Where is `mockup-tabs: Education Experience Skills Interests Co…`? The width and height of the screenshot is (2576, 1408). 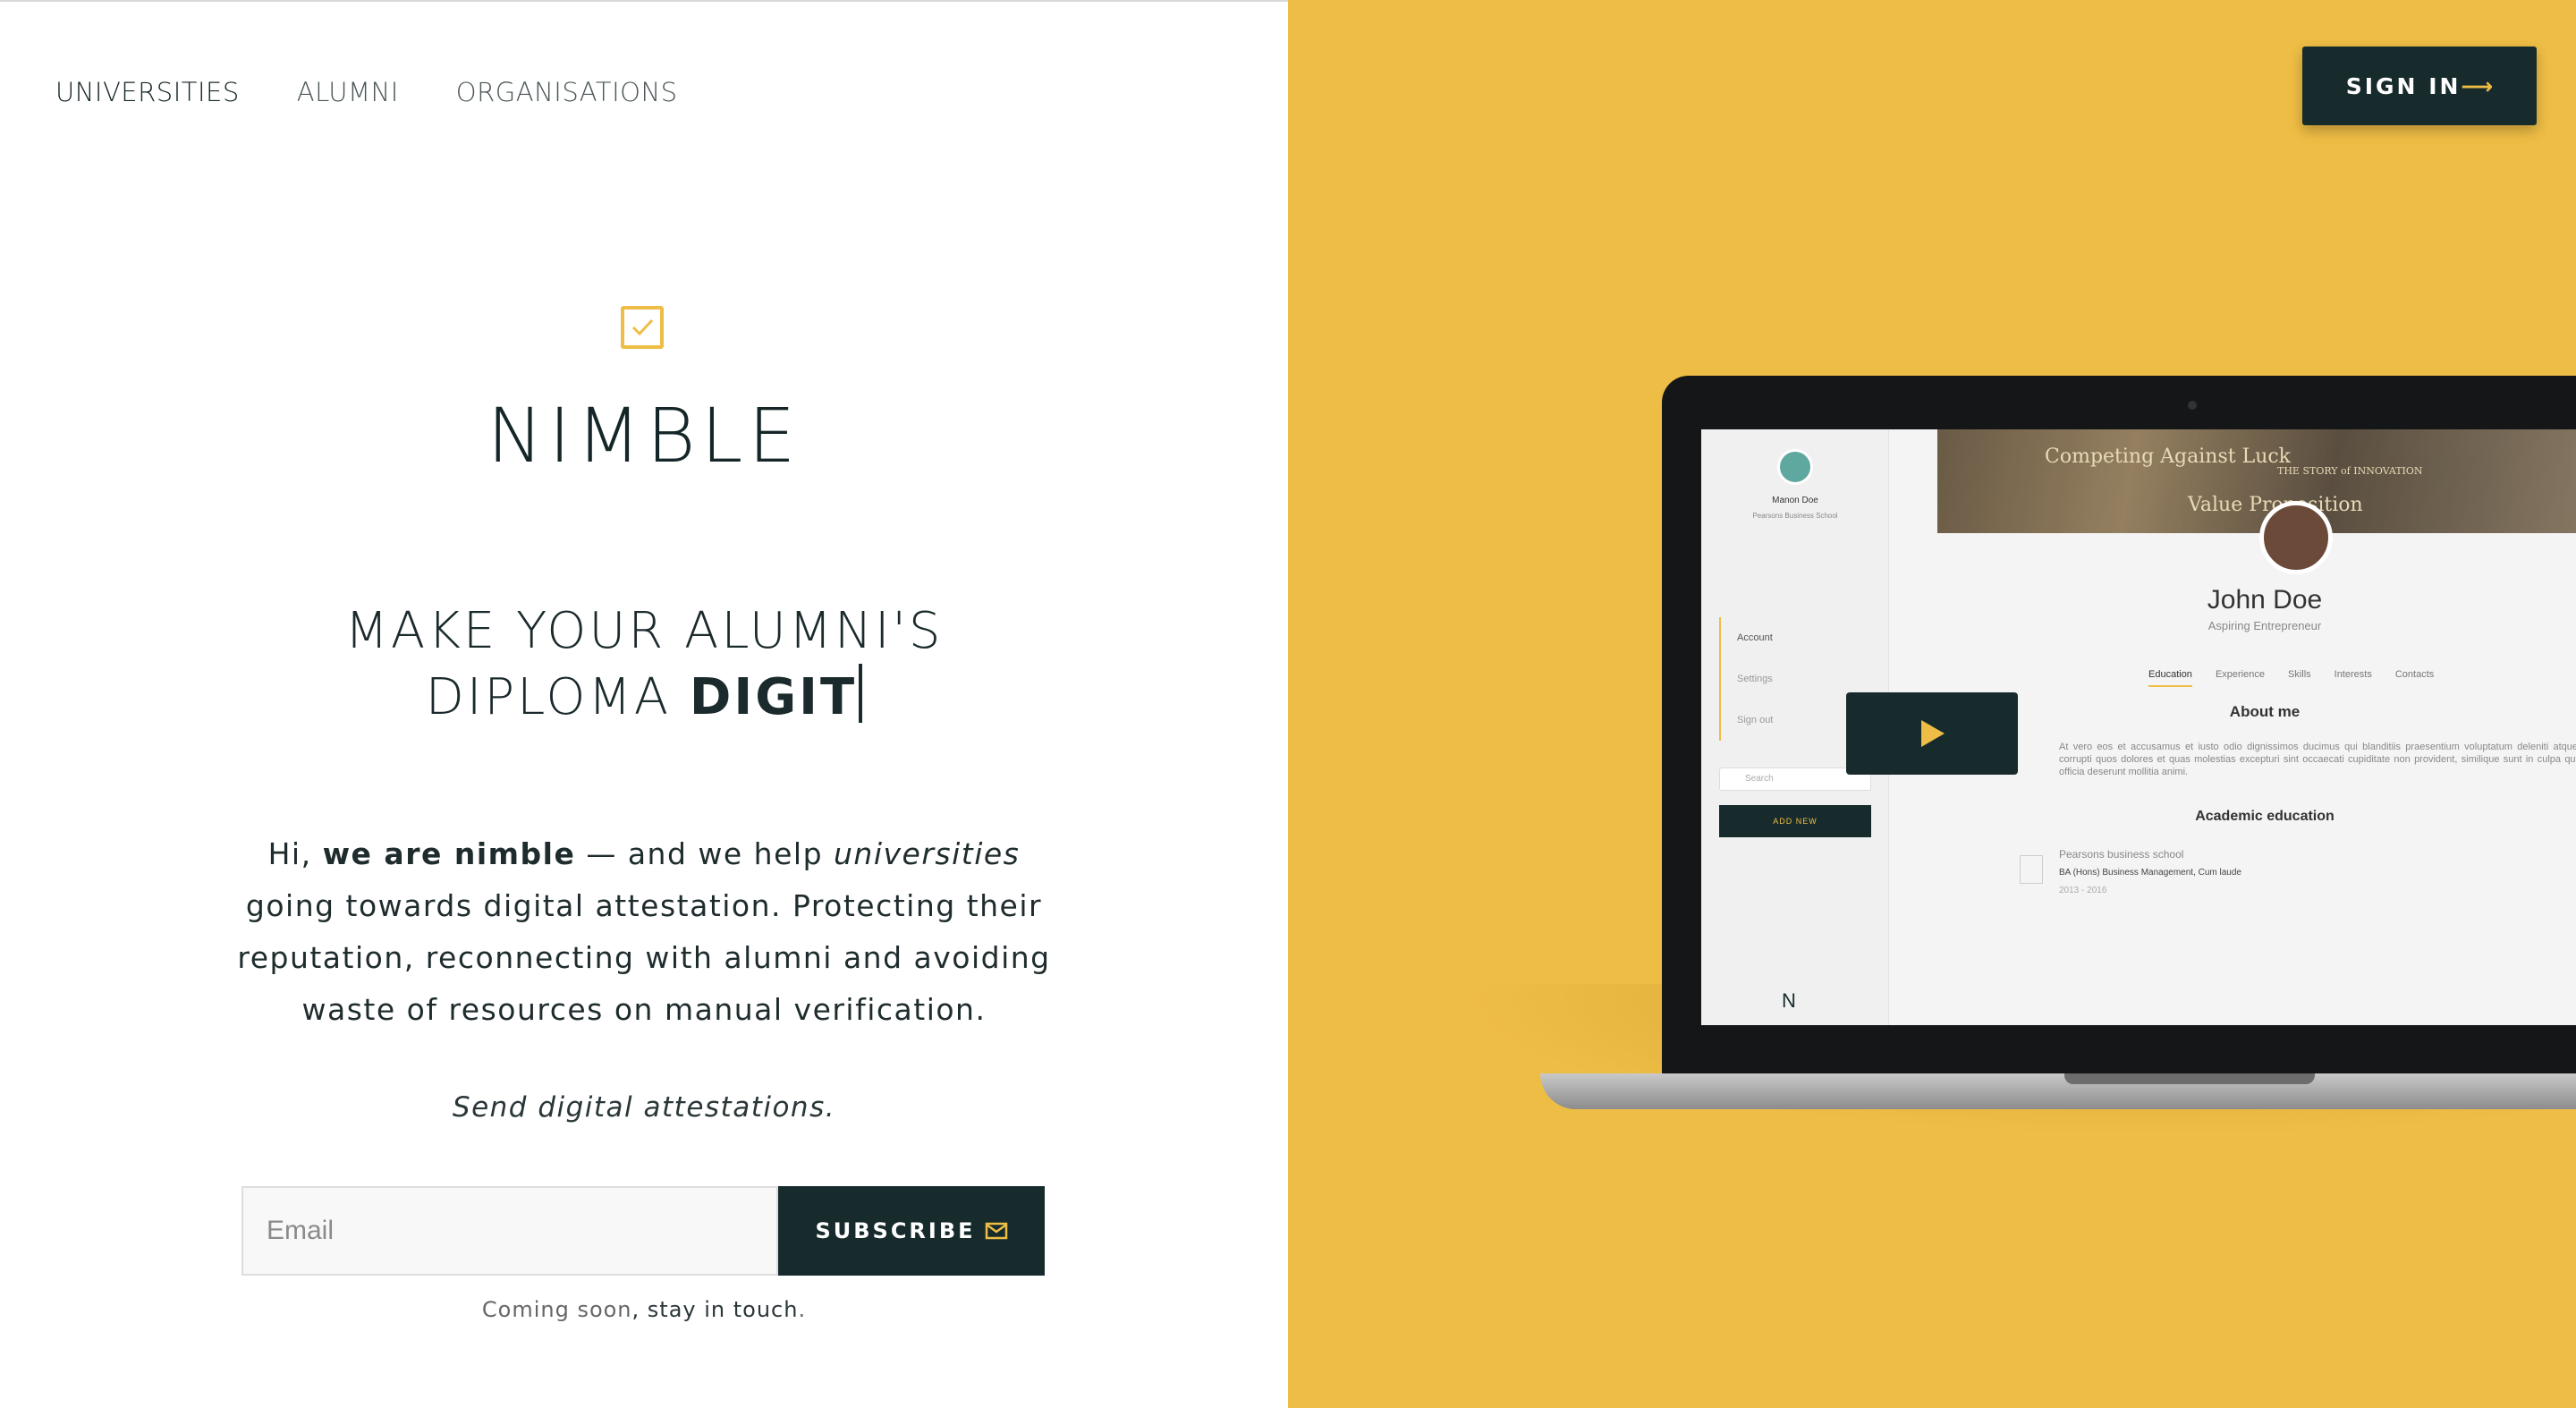
mockup-tabs: Education Experience Skills Interests Co… is located at coordinates (2291, 678).